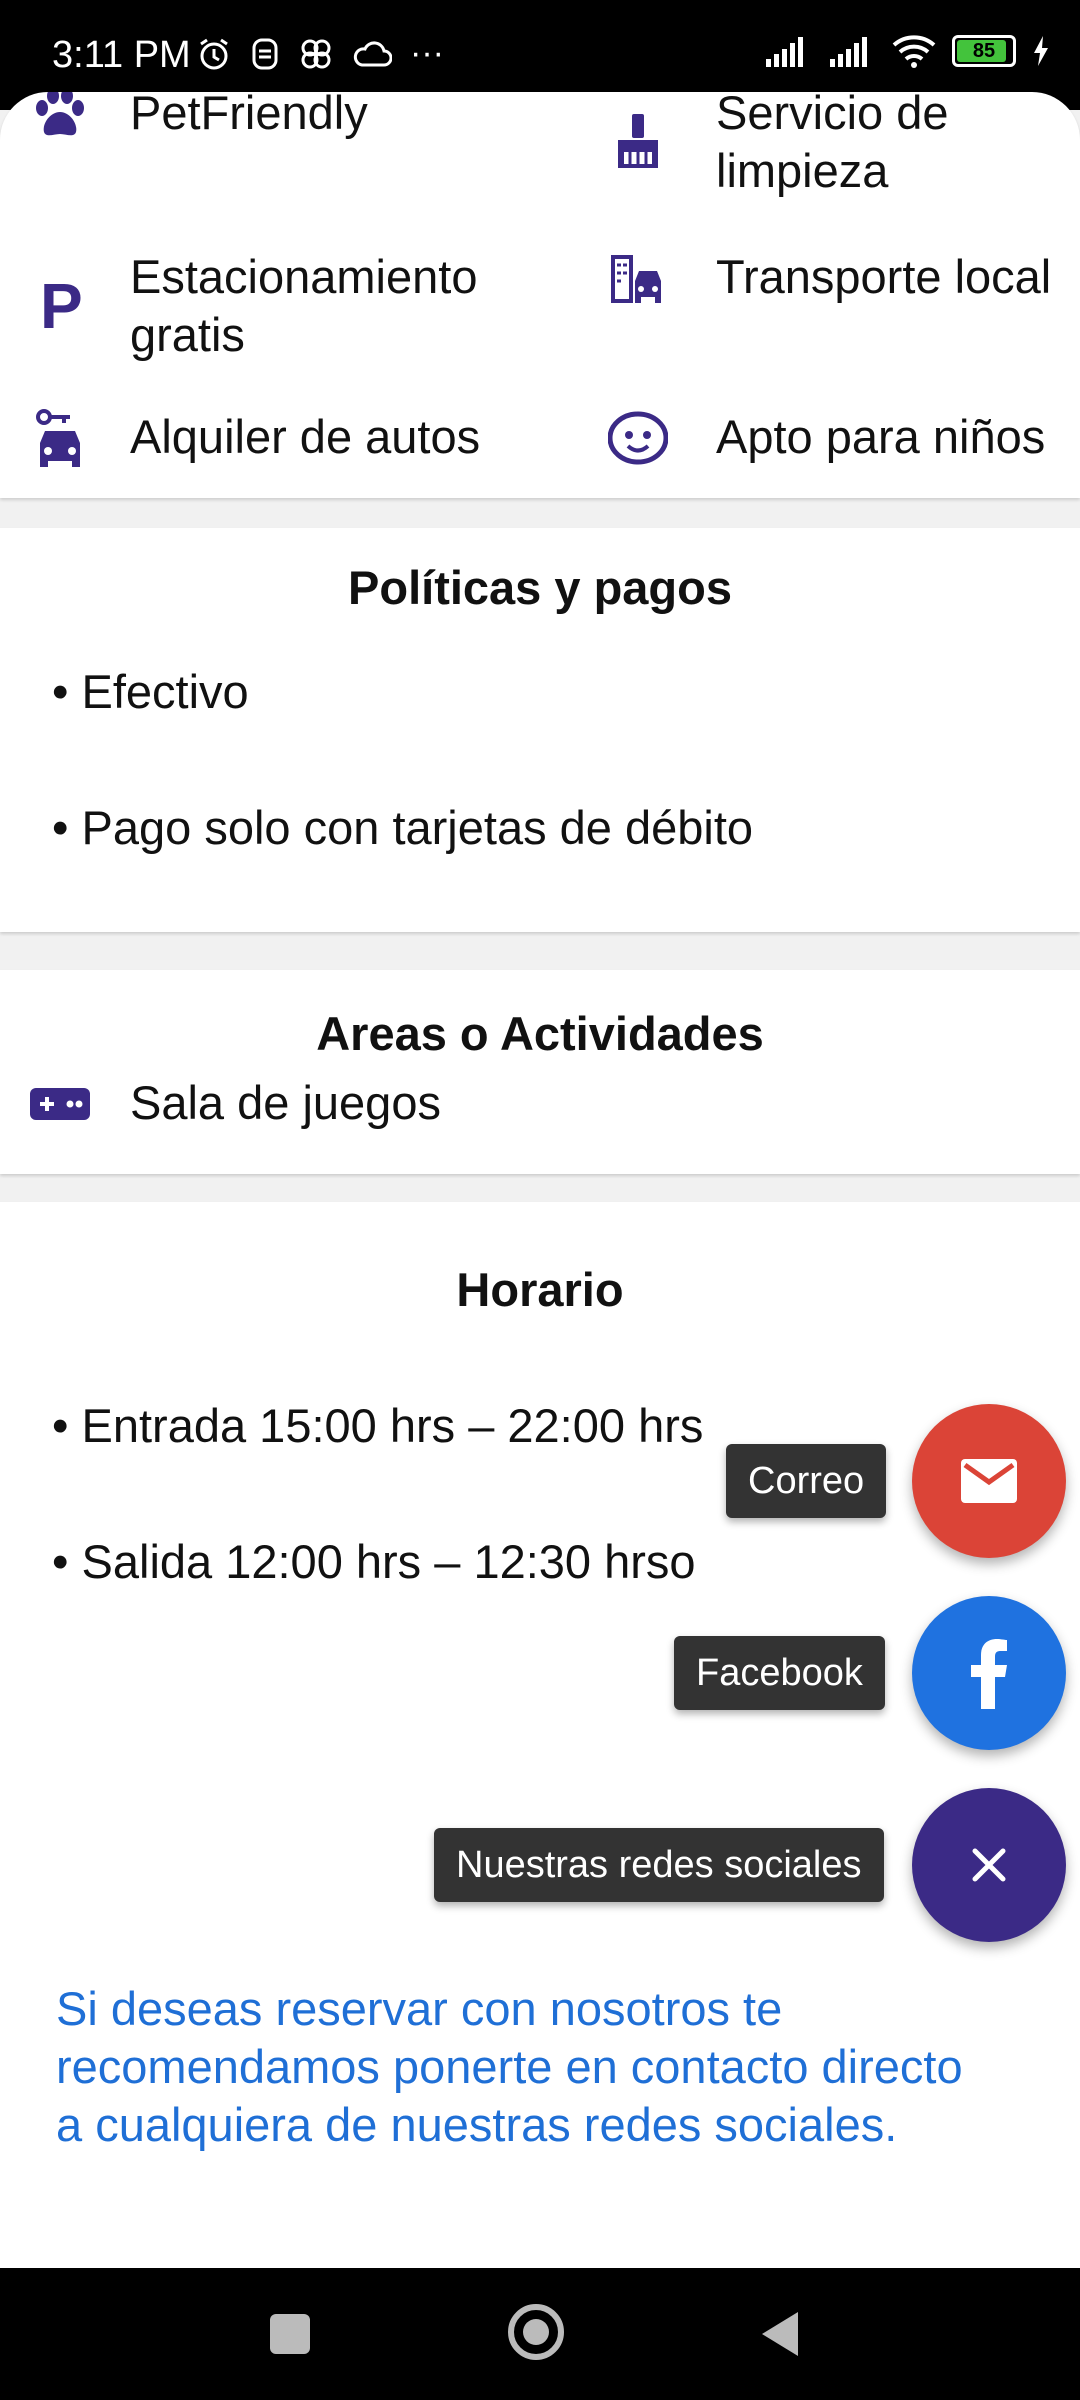 This screenshot has height=2400, width=1080. What do you see at coordinates (249, 115) in the screenshot?
I see `amenity-label: PetFriendly` at bounding box center [249, 115].